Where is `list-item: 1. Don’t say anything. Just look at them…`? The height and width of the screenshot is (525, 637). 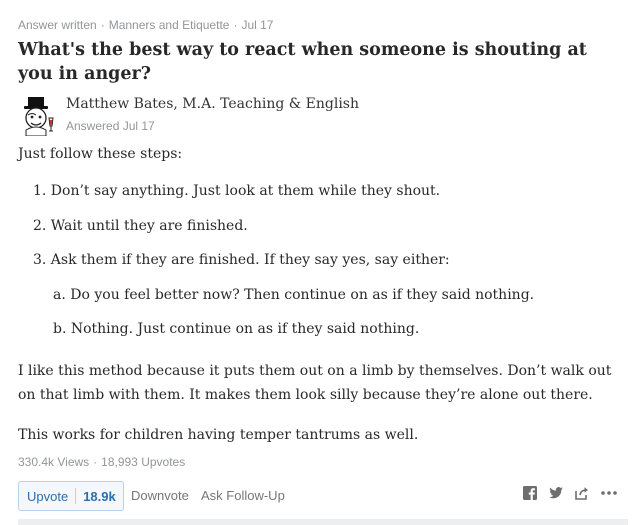 list-item: 1. Don’t say anything. Just look at them… is located at coordinates (237, 191).